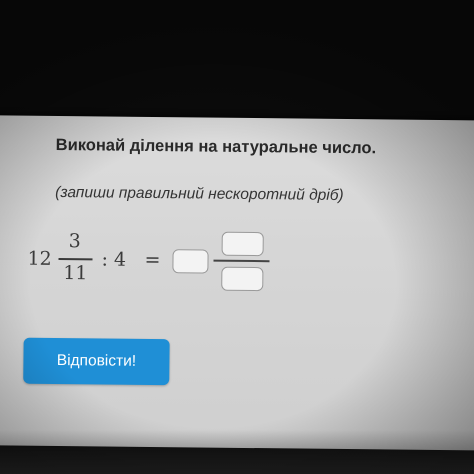  I want to click on answer-whole-input, so click(190, 261).